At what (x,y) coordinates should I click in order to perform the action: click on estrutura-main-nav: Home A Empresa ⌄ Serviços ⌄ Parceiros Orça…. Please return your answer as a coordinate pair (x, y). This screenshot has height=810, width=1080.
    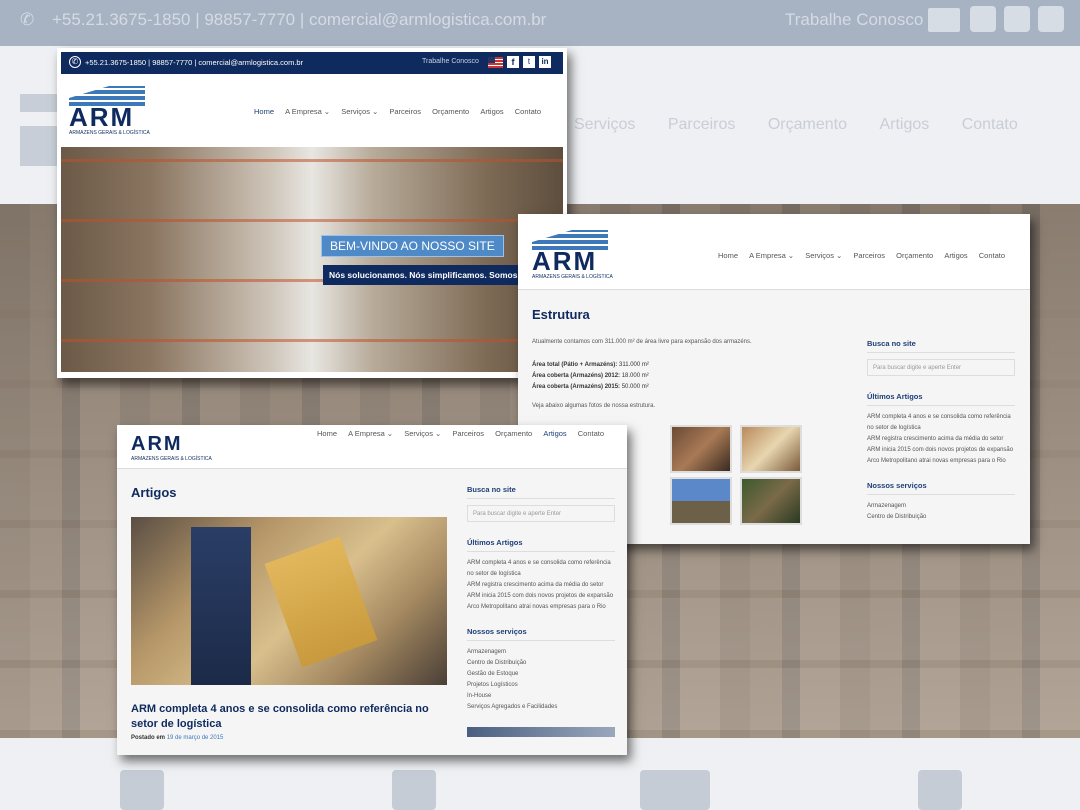
    Looking at the image, I should click on (857, 255).